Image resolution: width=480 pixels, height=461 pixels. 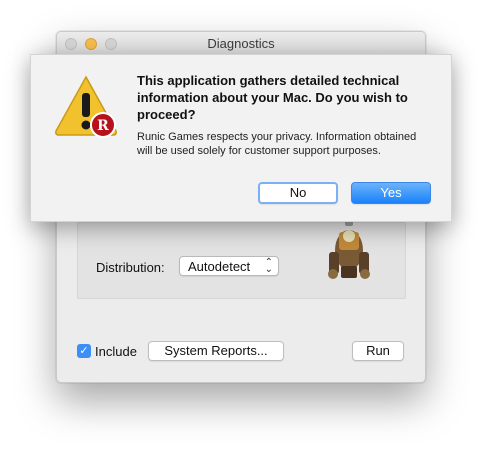 What do you see at coordinates (86, 106) in the screenshot?
I see `warning-icon: R` at bounding box center [86, 106].